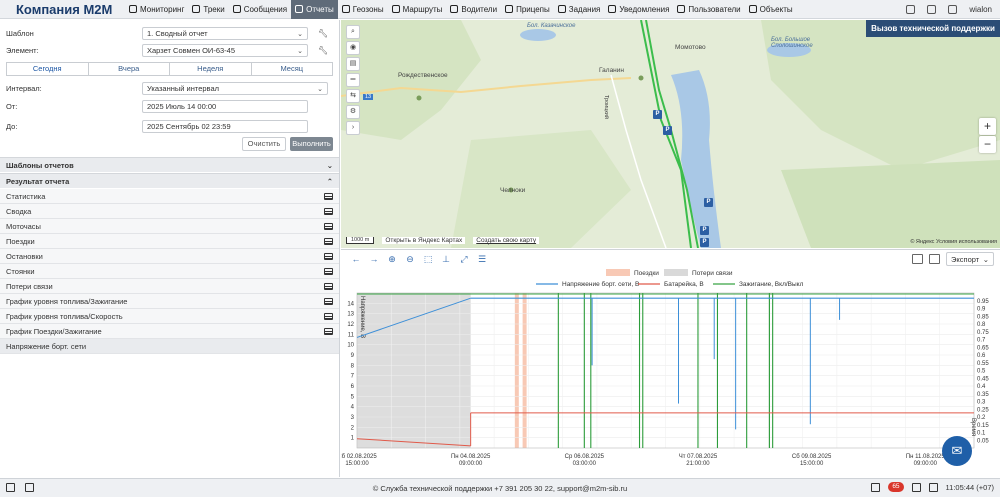  What do you see at coordinates (169, 164) in the screenshot?
I see `templates-section-header: Шаблоны отчетов ⌄` at bounding box center [169, 164].